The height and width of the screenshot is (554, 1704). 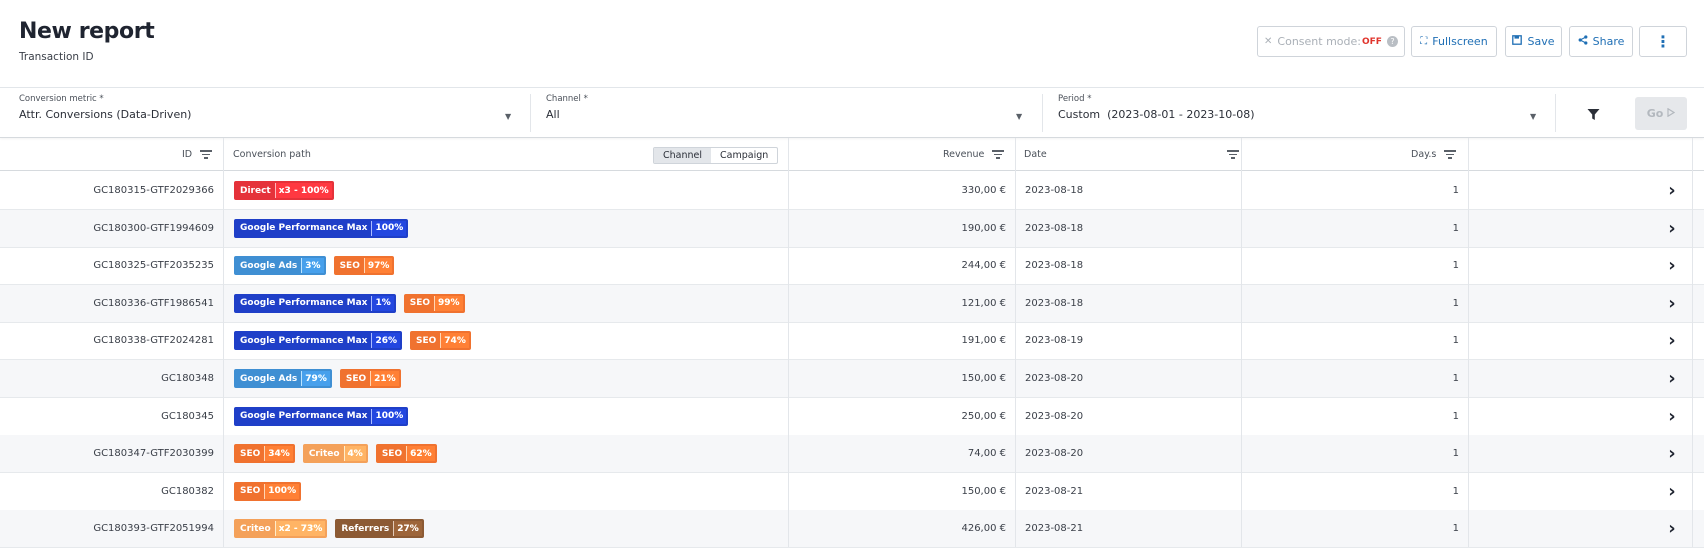 I want to click on channel-chip: SEO 34%, so click(x=264, y=454).